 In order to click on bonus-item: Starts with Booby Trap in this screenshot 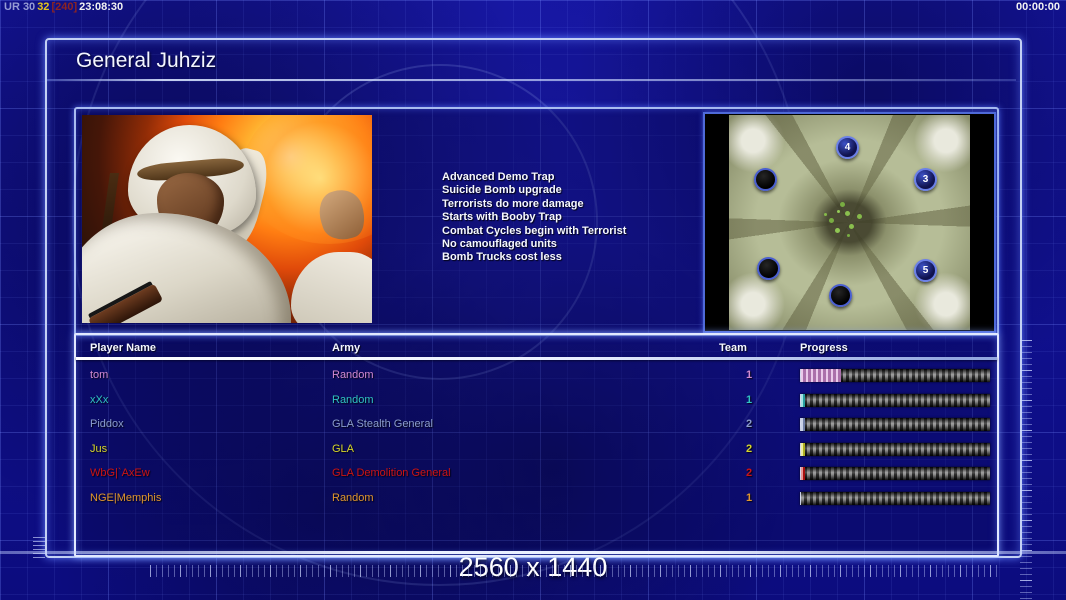, I will do `click(502, 217)`.